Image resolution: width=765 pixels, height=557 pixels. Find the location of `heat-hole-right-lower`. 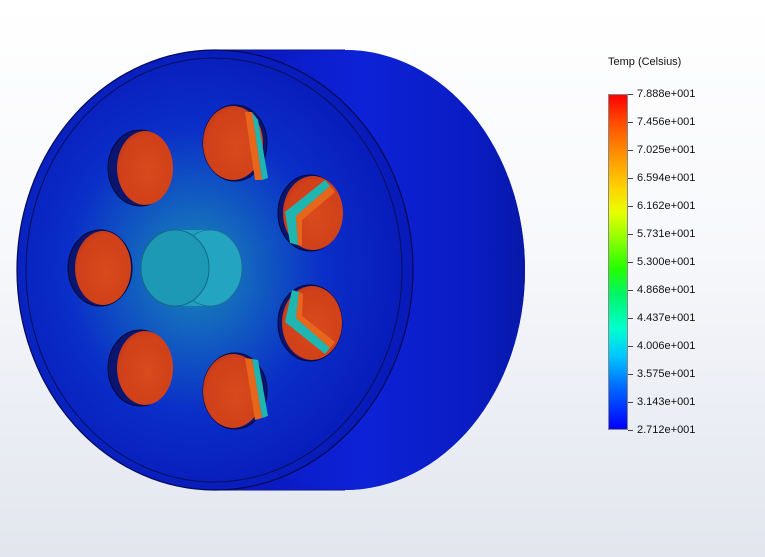

heat-hole-right-lower is located at coordinates (310, 323).